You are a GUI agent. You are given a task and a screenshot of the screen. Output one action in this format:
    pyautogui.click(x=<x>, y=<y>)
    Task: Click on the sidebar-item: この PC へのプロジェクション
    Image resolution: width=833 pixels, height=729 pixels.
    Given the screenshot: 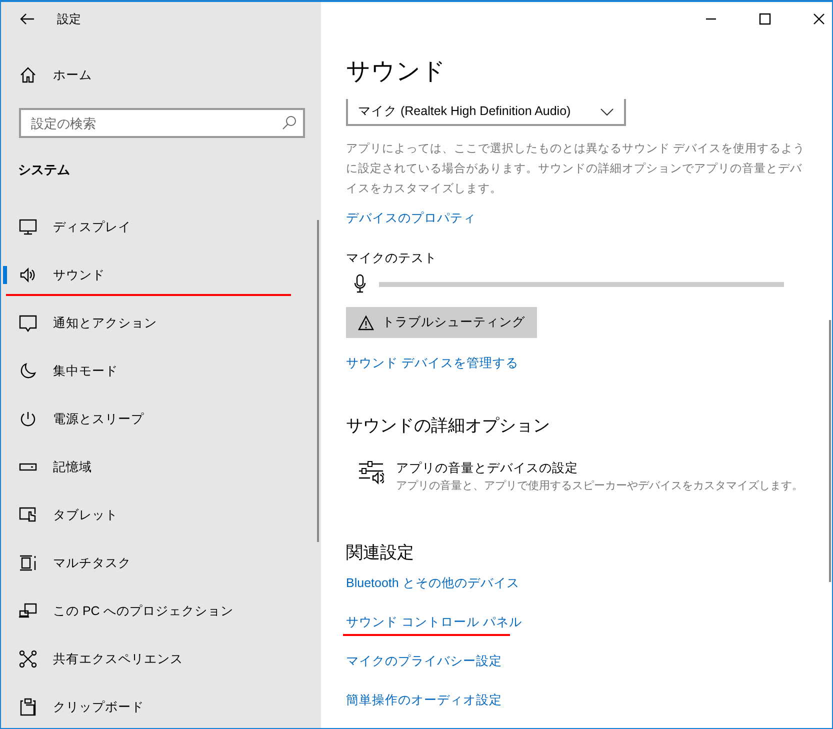 What is the action you would take?
    pyautogui.click(x=161, y=611)
    